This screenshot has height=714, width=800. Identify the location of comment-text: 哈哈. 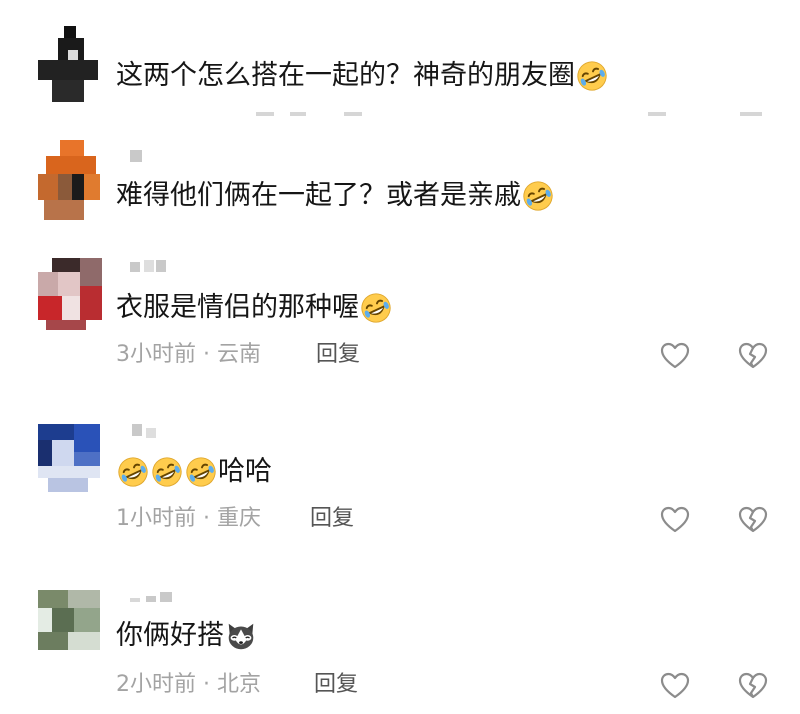
(194, 472).